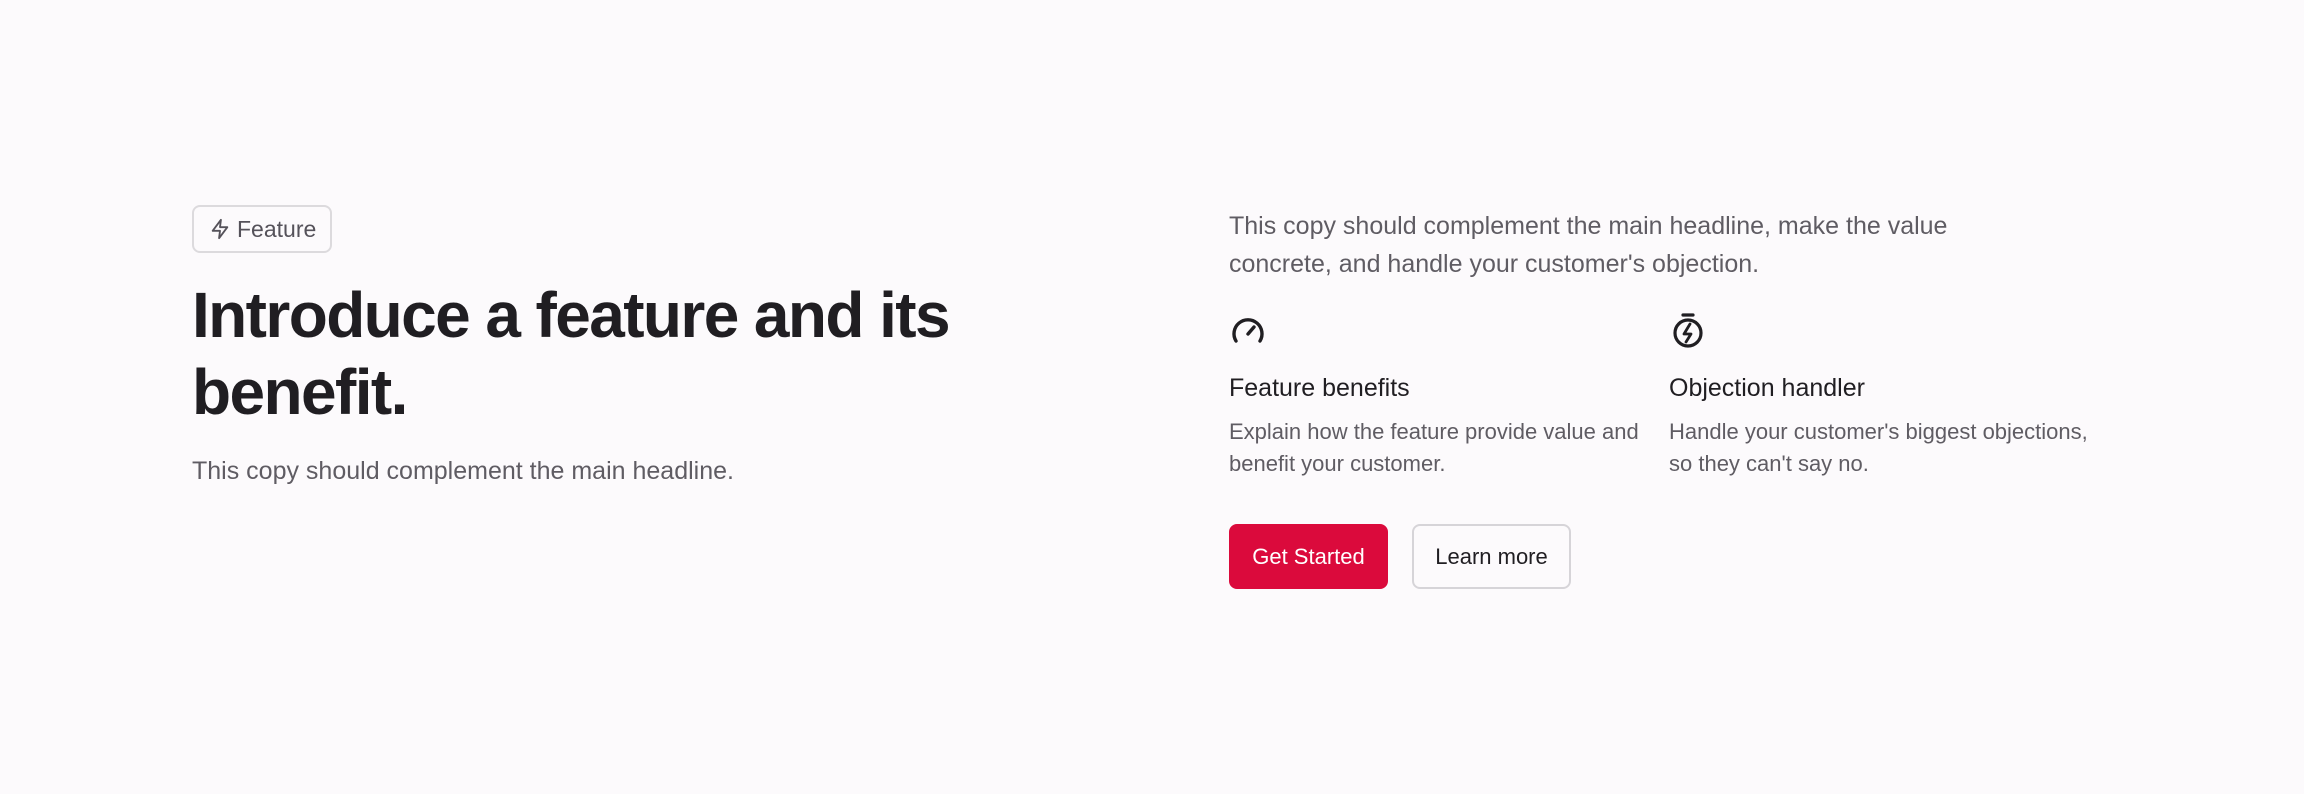 Image resolution: width=2304 pixels, height=794 pixels. Describe the element at coordinates (1688, 331) in the screenshot. I see `stopwatch-bolt-icon` at that location.